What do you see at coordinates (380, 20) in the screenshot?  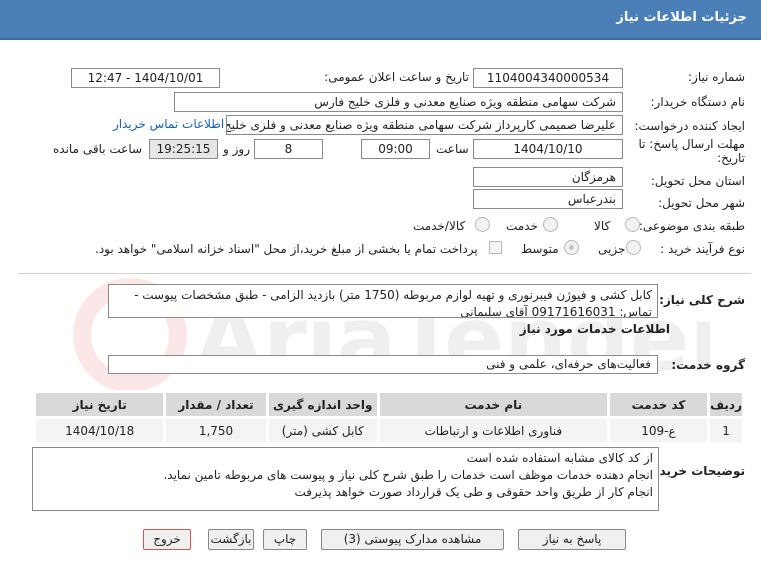 I see `title-bar: جزئیات اطلاعات نیاز` at bounding box center [380, 20].